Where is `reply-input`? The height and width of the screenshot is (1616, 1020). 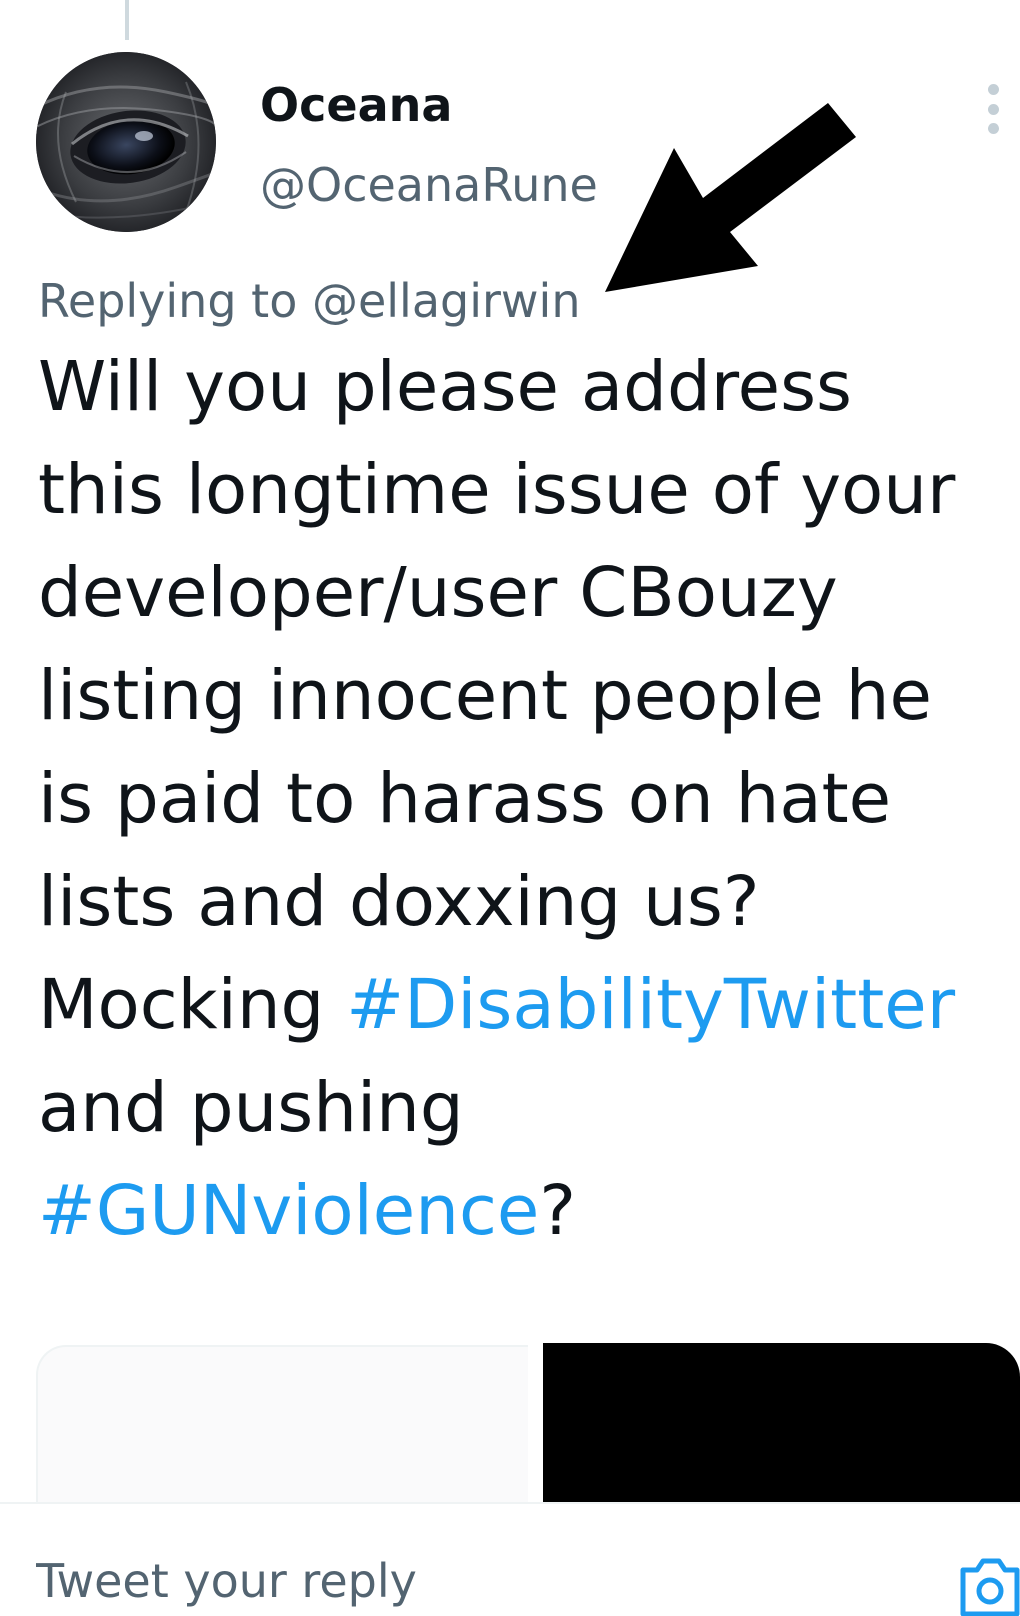 reply-input is located at coordinates (386, 1581).